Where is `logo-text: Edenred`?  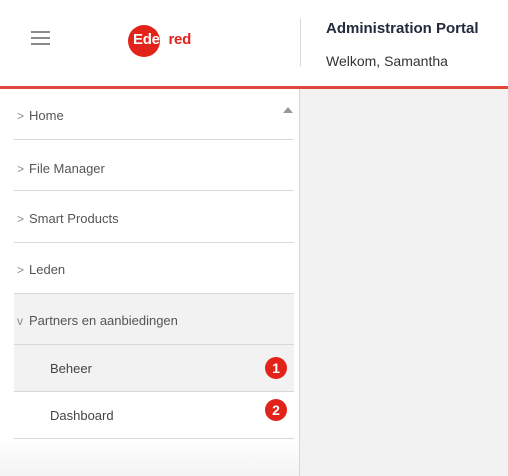 logo-text: Edenred is located at coordinates (162, 39).